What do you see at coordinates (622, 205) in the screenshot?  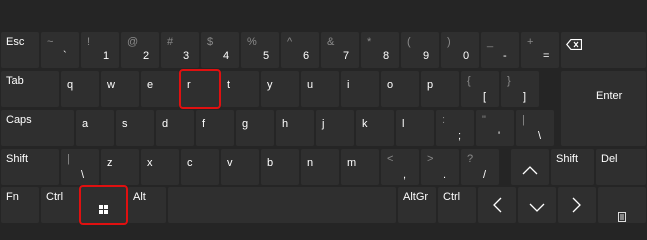 I see `key-menu` at bounding box center [622, 205].